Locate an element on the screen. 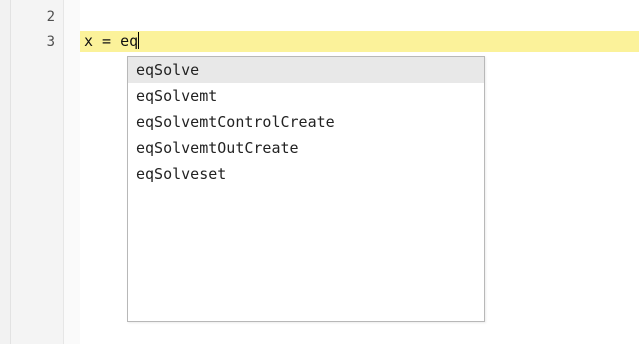 The image size is (639, 344). autocomplete-item: eqSolvemt is located at coordinates (306, 96).